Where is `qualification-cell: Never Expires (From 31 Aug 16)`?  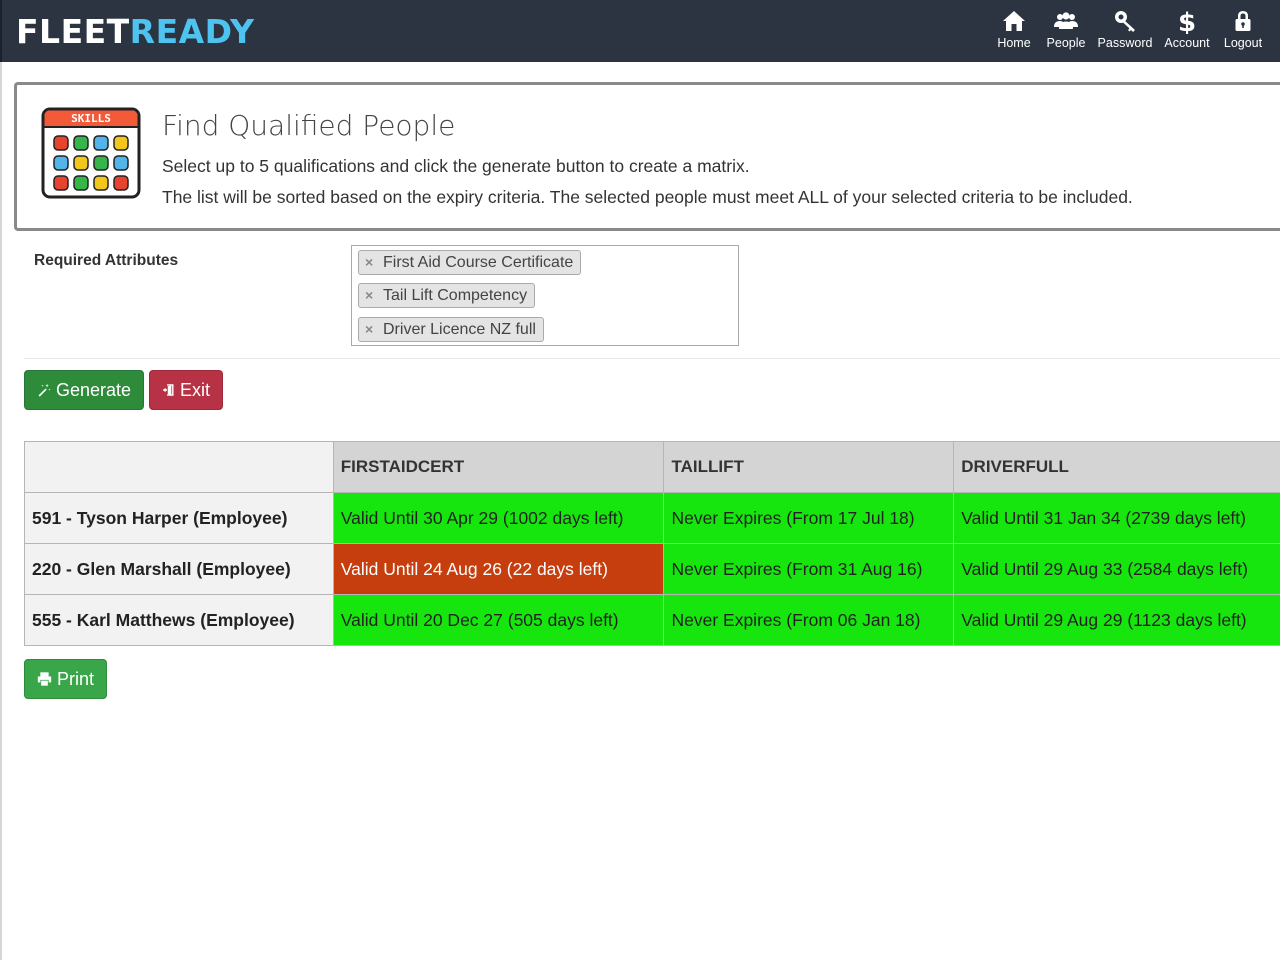 qualification-cell: Never Expires (From 31 Aug 16) is located at coordinates (809, 569).